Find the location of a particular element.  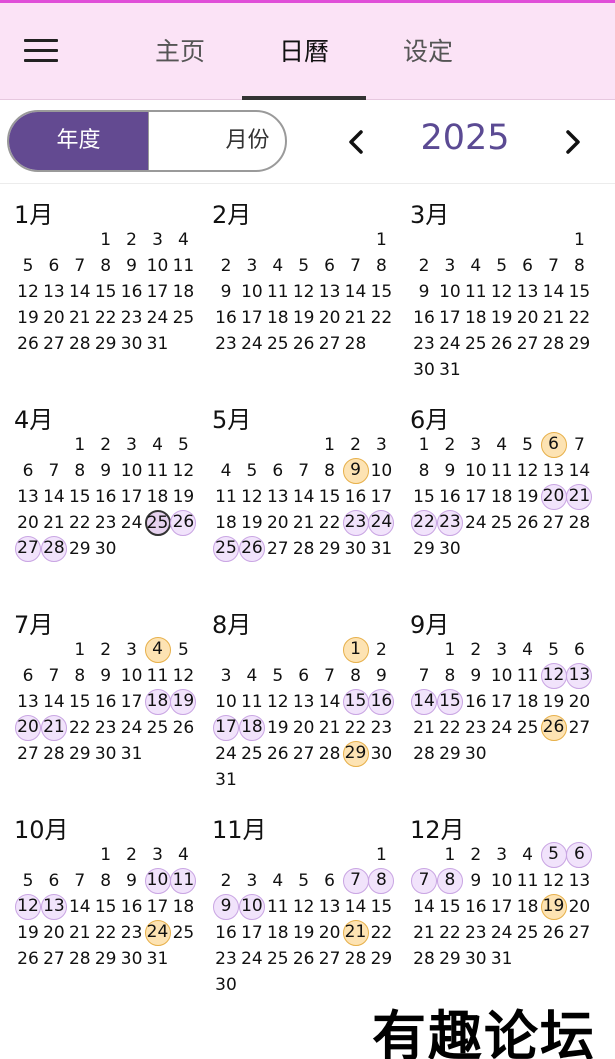

month-view-button: 月份 is located at coordinates (216, 141).